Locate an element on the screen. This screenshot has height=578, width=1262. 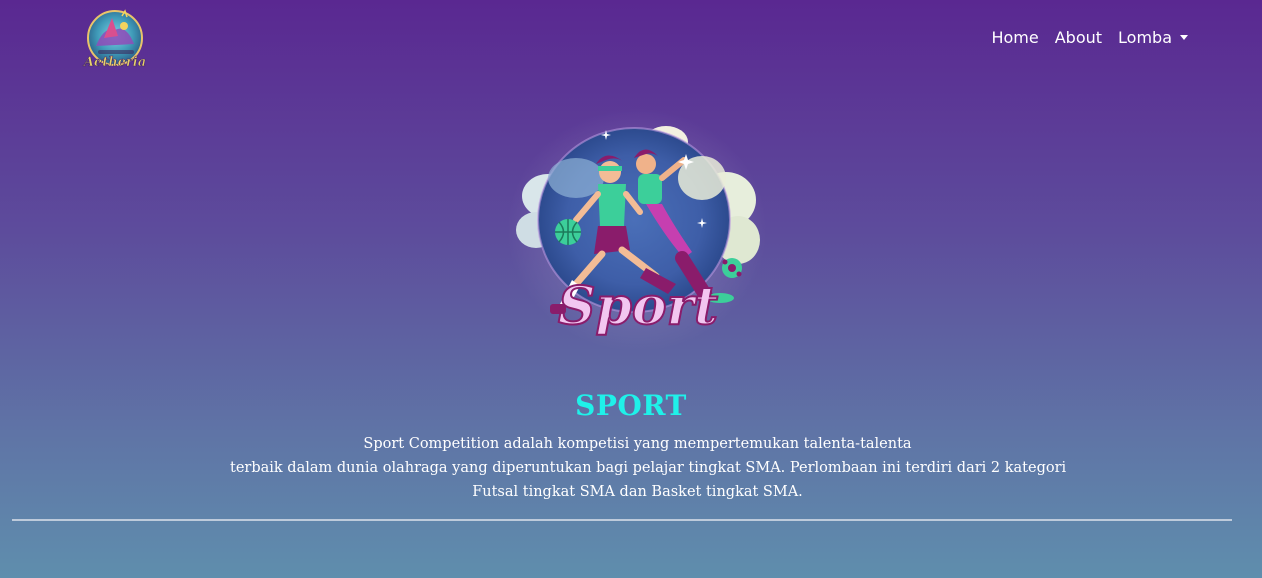
nav-about-label: About is located at coordinates (1078, 37).